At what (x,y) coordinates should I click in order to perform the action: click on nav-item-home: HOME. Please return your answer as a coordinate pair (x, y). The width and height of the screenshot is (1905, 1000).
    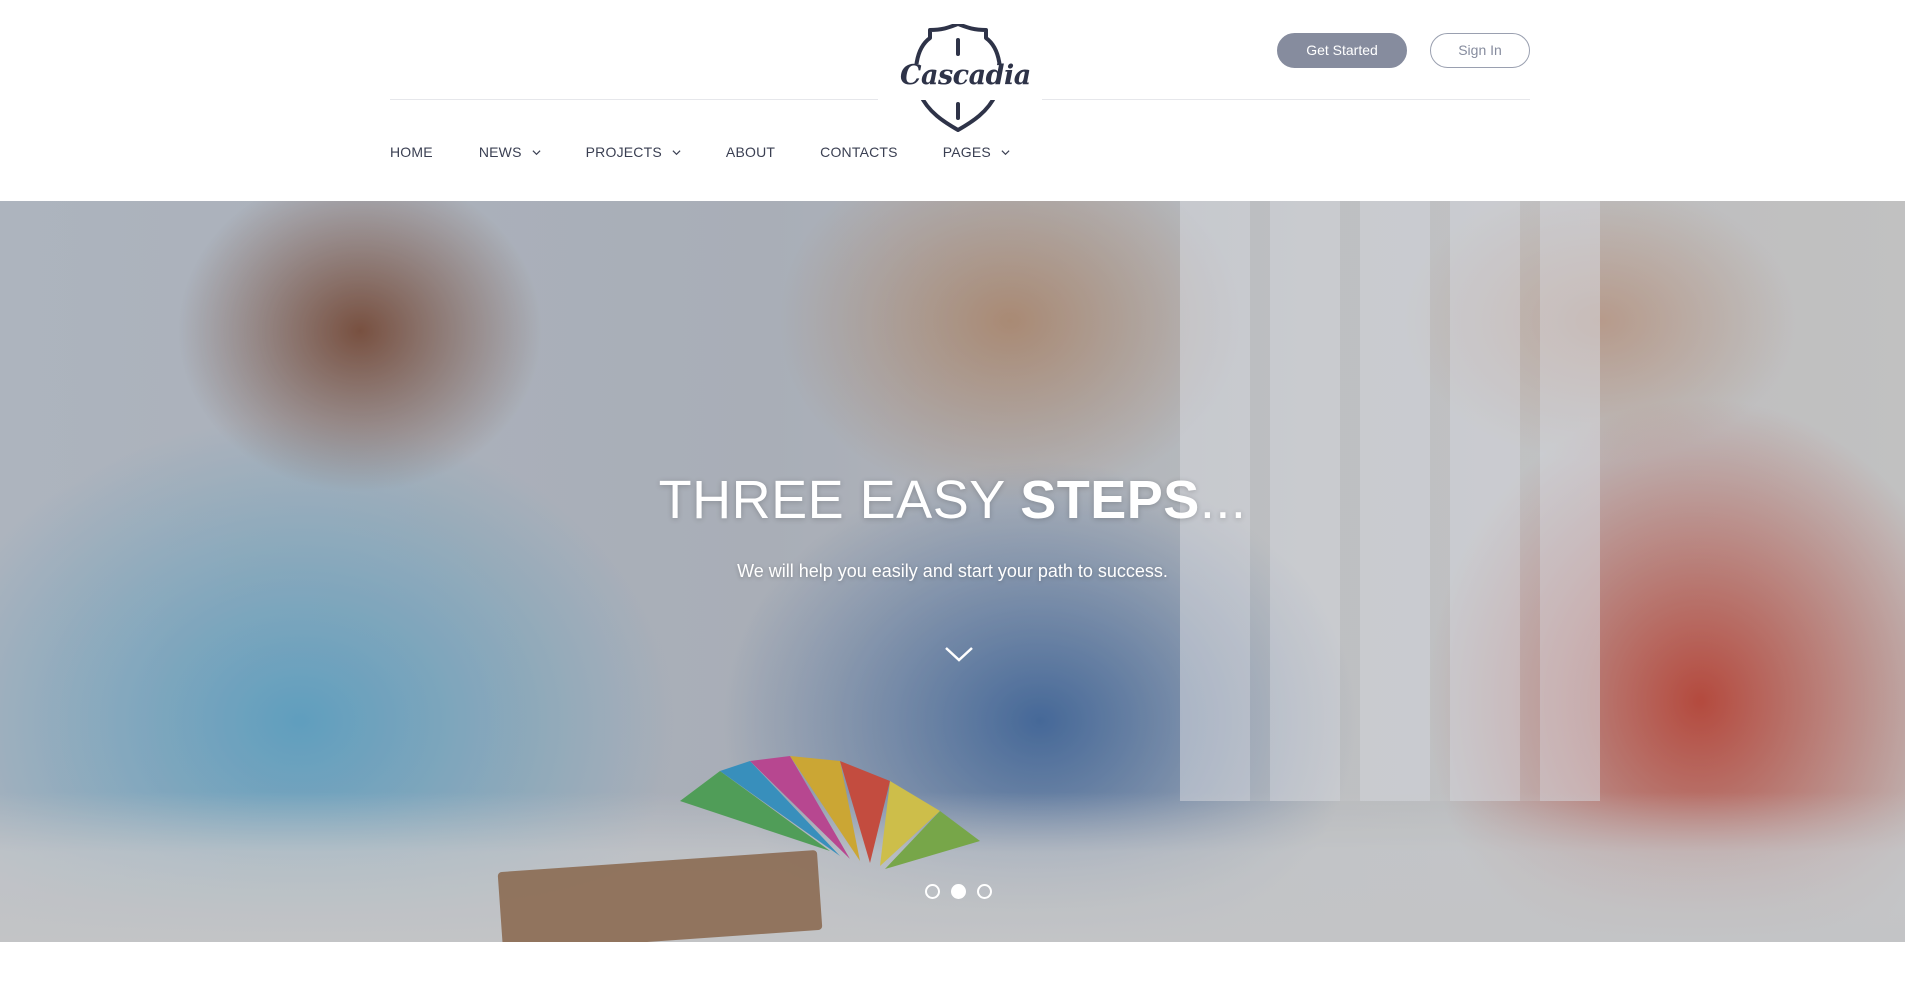
    Looking at the image, I should click on (411, 152).